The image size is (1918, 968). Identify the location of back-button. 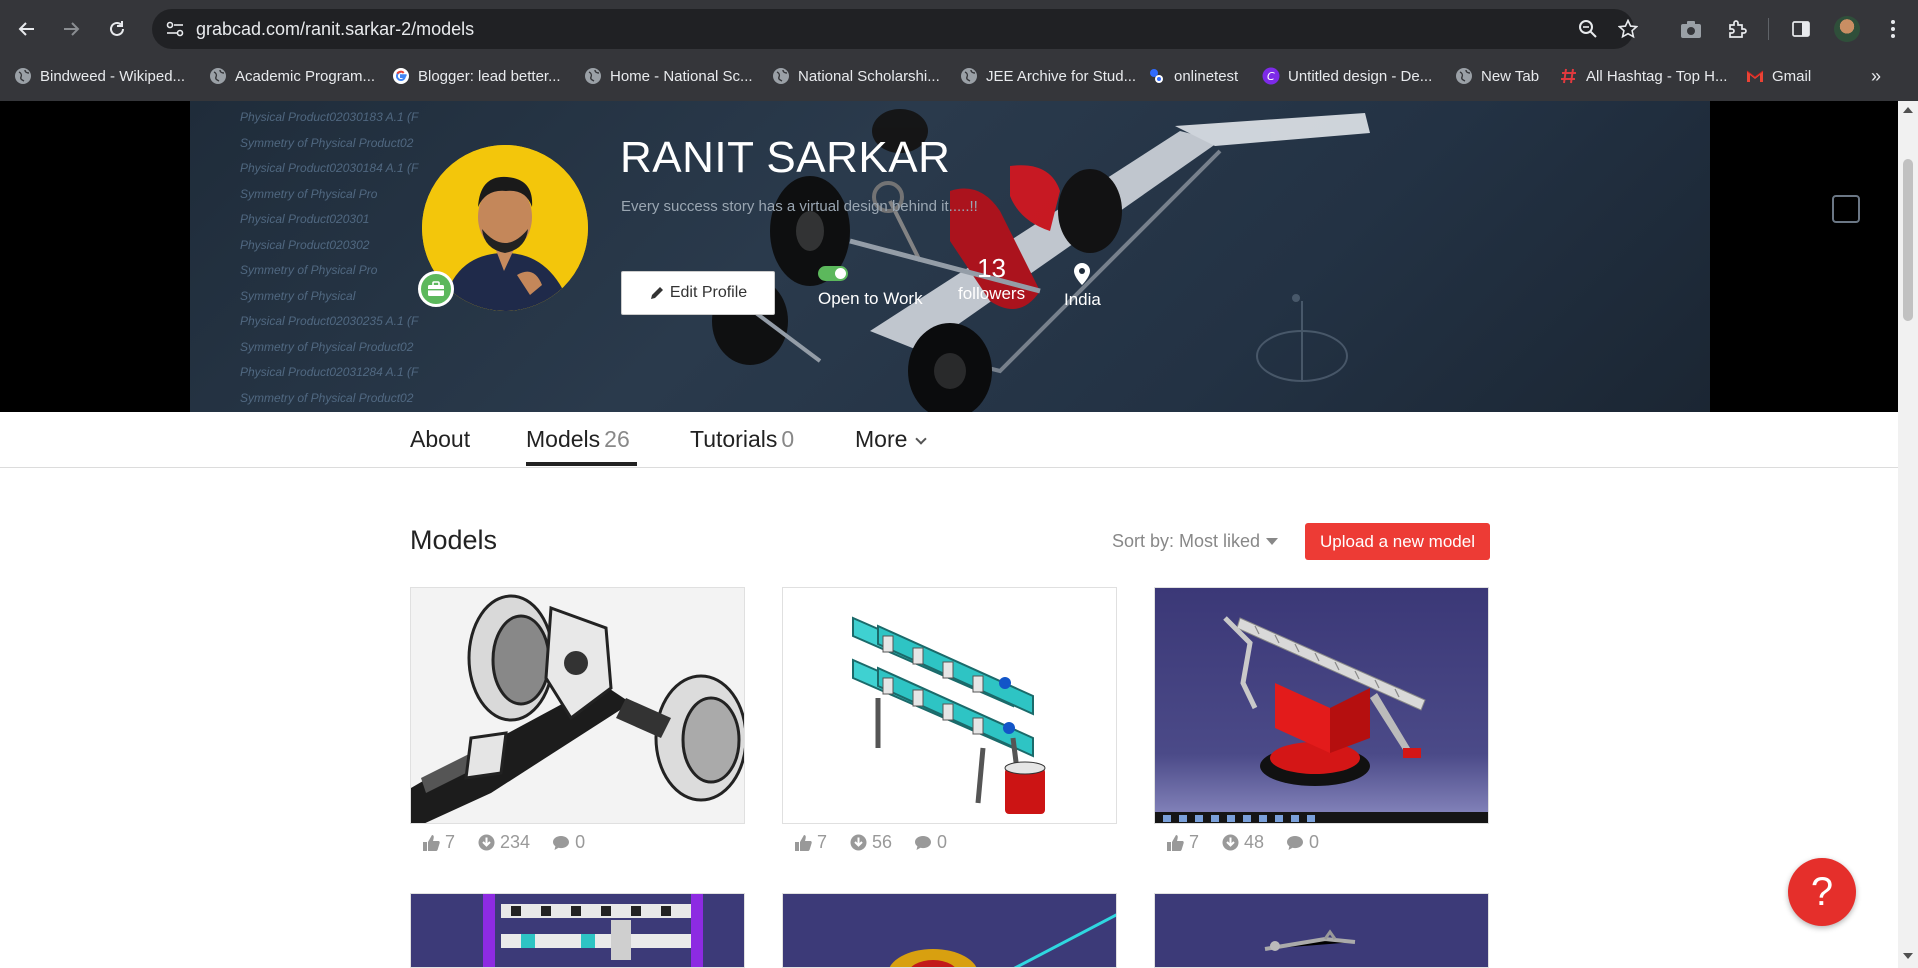
(27, 29).